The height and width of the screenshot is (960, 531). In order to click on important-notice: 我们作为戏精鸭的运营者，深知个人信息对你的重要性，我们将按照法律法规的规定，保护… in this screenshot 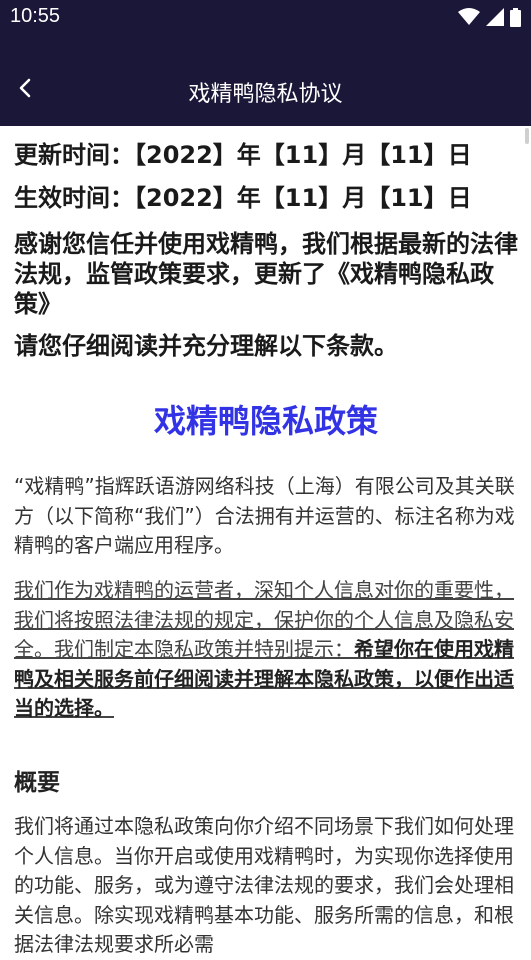, I will do `click(266, 650)`.